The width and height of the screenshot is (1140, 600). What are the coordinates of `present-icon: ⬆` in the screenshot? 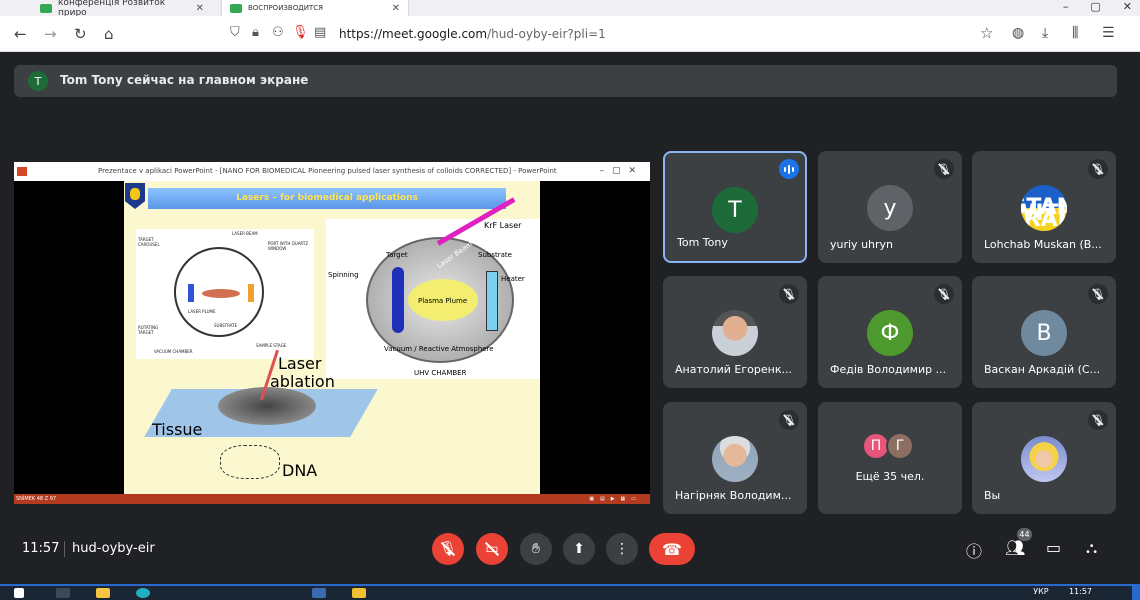 It's located at (579, 549).